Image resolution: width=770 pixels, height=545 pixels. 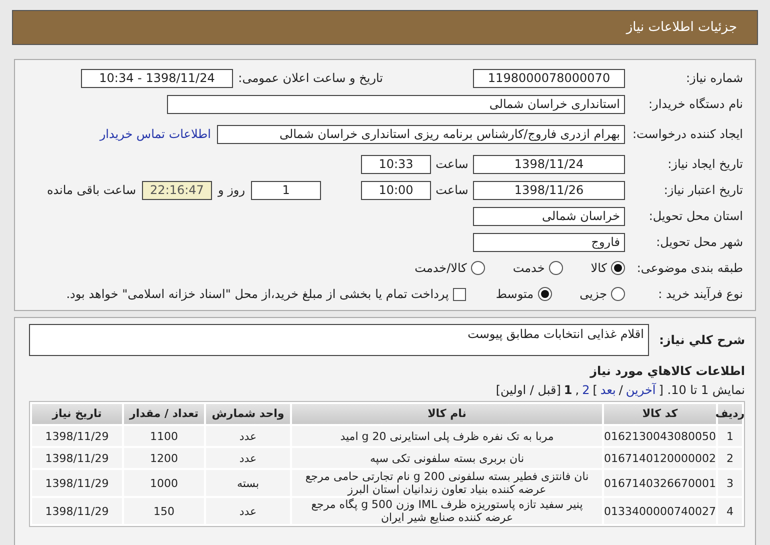 I want to click on column-header: واحد شمارش, so click(x=248, y=414).